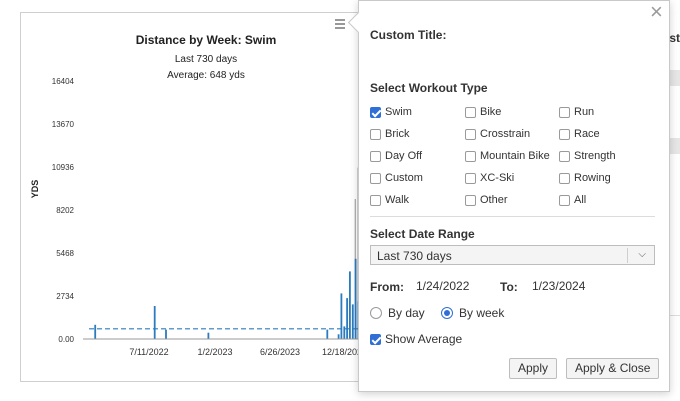  I want to click on x-tick-label: 12/18/202, so click(342, 352).